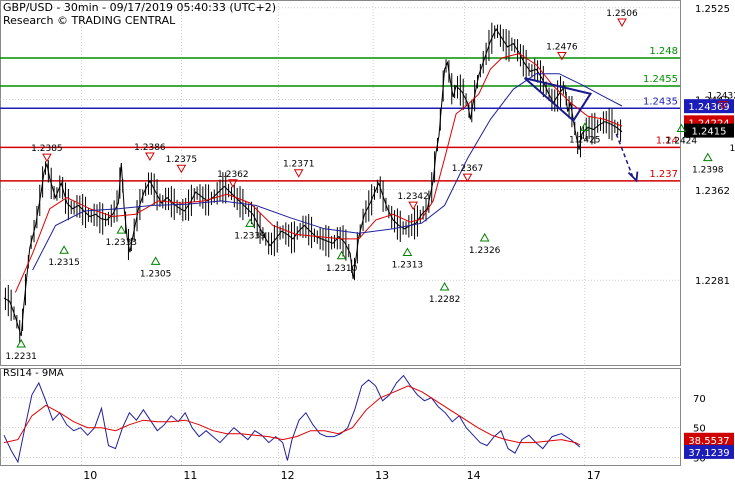  Describe the element at coordinates (585, 140) in the screenshot. I see `support-label: 1.2425` at that location.